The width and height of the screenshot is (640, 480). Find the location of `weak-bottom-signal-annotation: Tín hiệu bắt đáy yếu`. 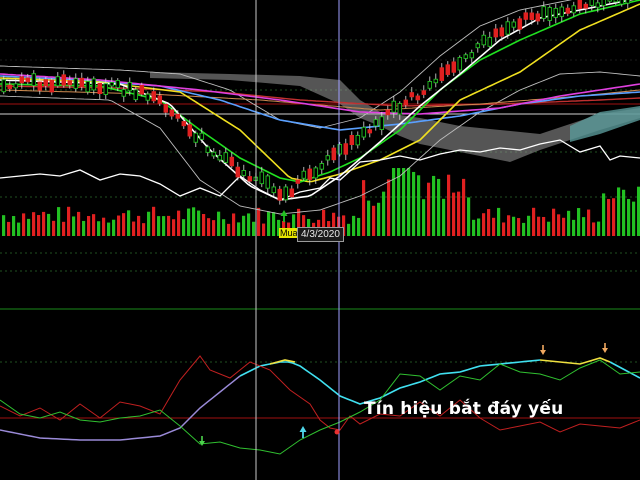

weak-bottom-signal-annotation: Tín hiệu bắt đáy yếu is located at coordinates (464, 409).